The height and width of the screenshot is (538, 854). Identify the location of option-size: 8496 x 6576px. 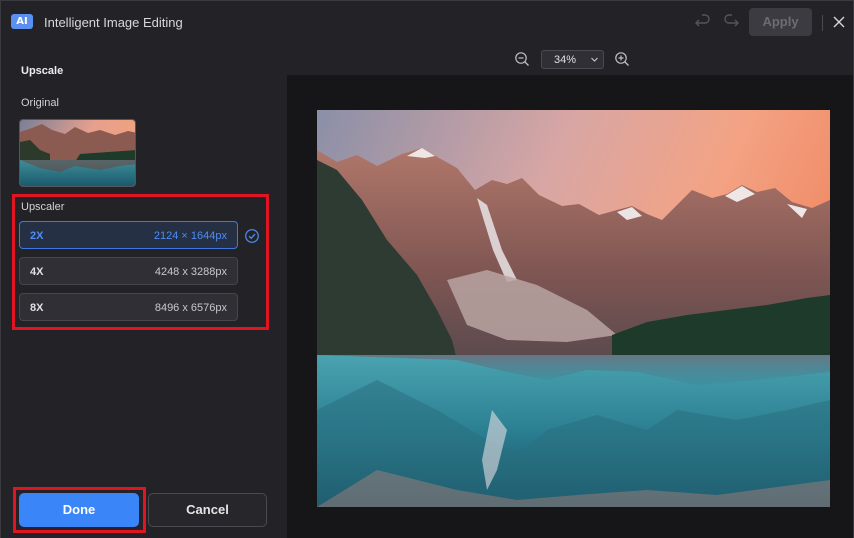
(190, 308).